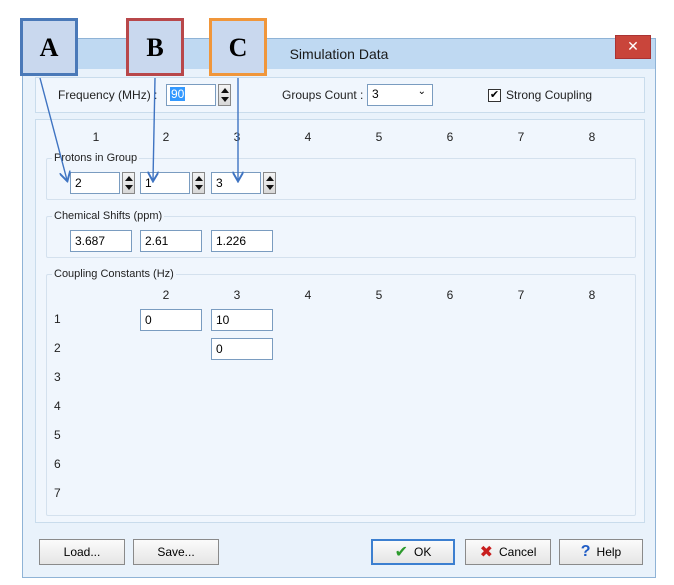  I want to click on shift-input-3: 1.226, so click(242, 241).